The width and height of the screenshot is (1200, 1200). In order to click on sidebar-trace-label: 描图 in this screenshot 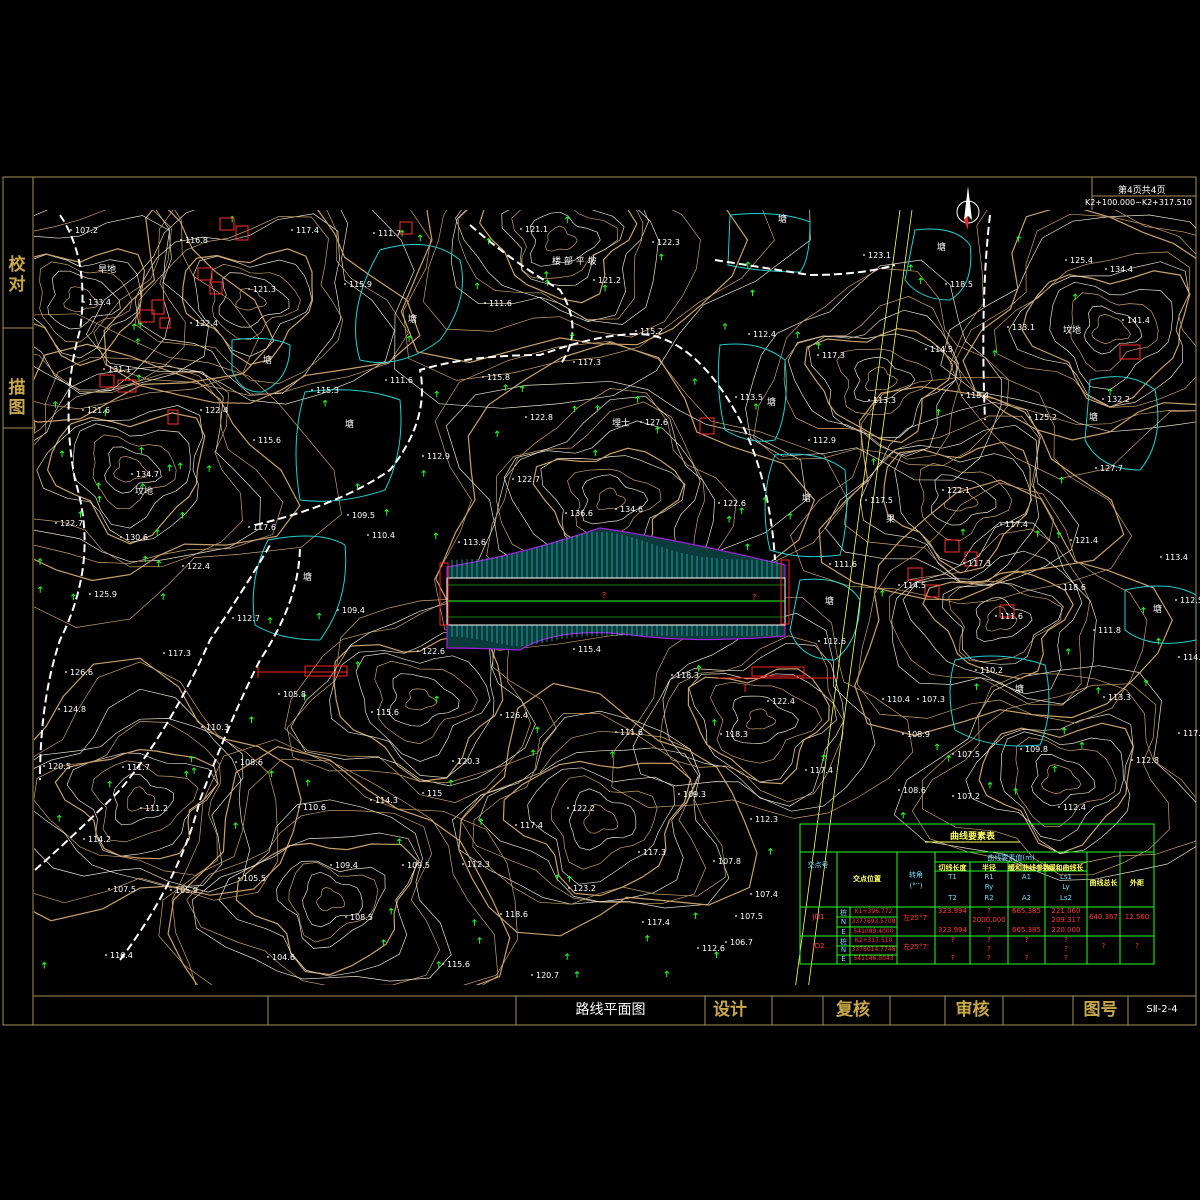, I will do `click(17, 398)`.